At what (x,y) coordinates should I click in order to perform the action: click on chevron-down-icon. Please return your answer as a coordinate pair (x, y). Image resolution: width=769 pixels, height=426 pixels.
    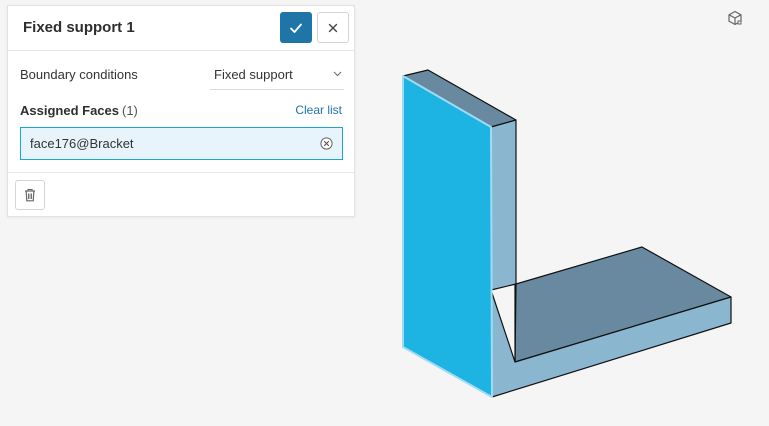
    Looking at the image, I should click on (337, 74).